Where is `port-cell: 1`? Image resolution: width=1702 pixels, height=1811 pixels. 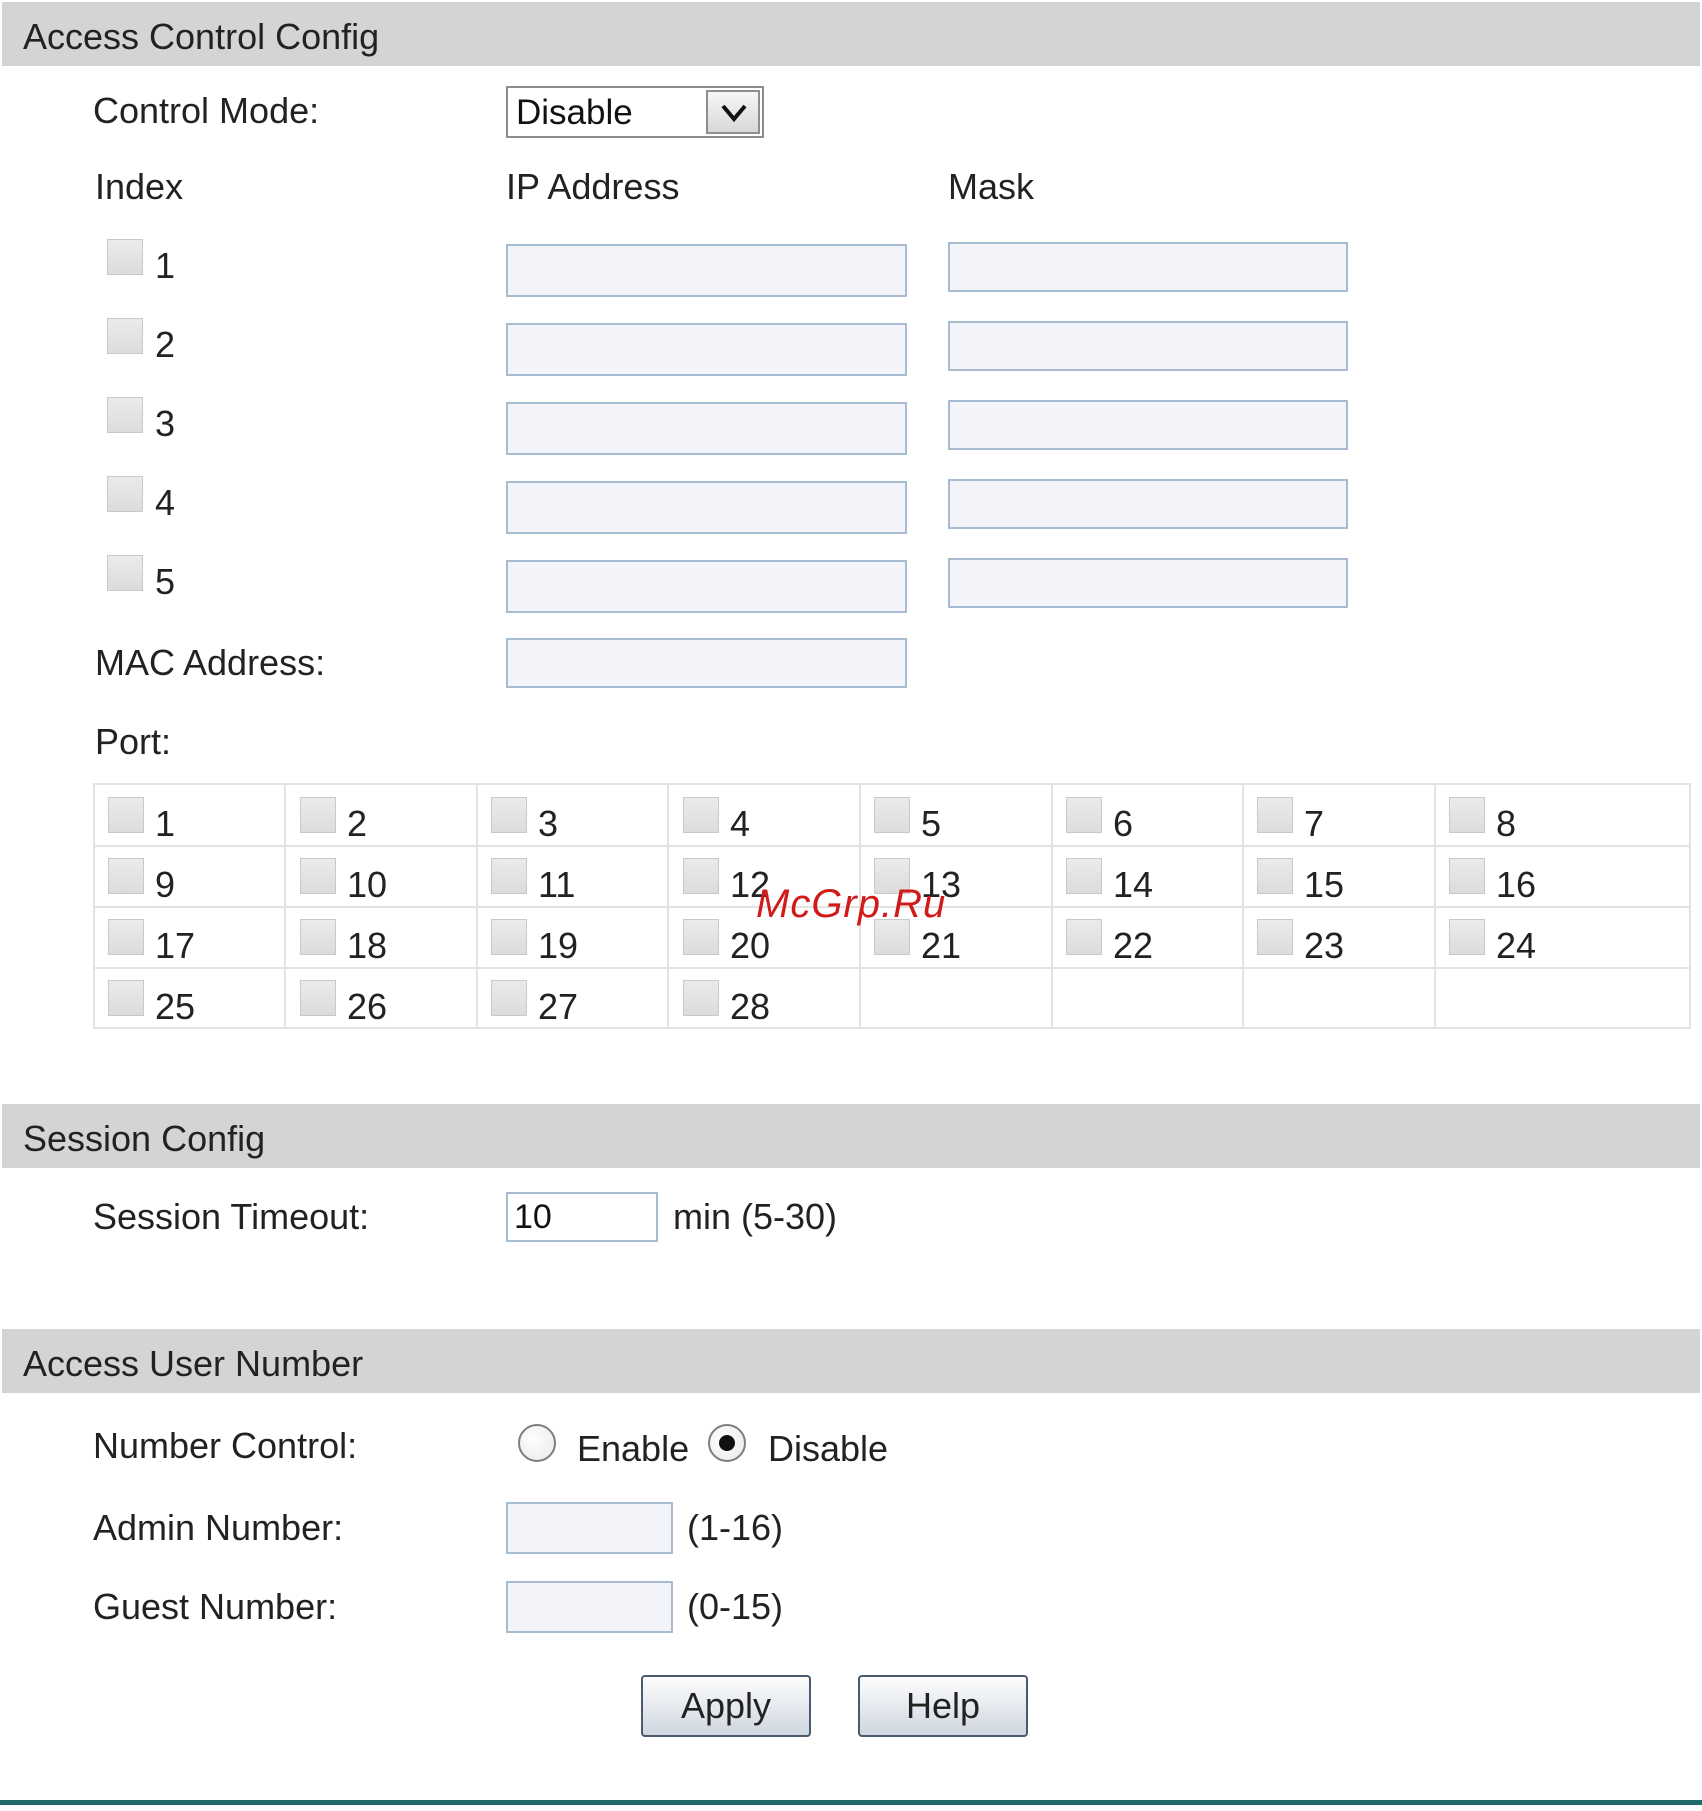
port-cell: 1 is located at coordinates (191, 815).